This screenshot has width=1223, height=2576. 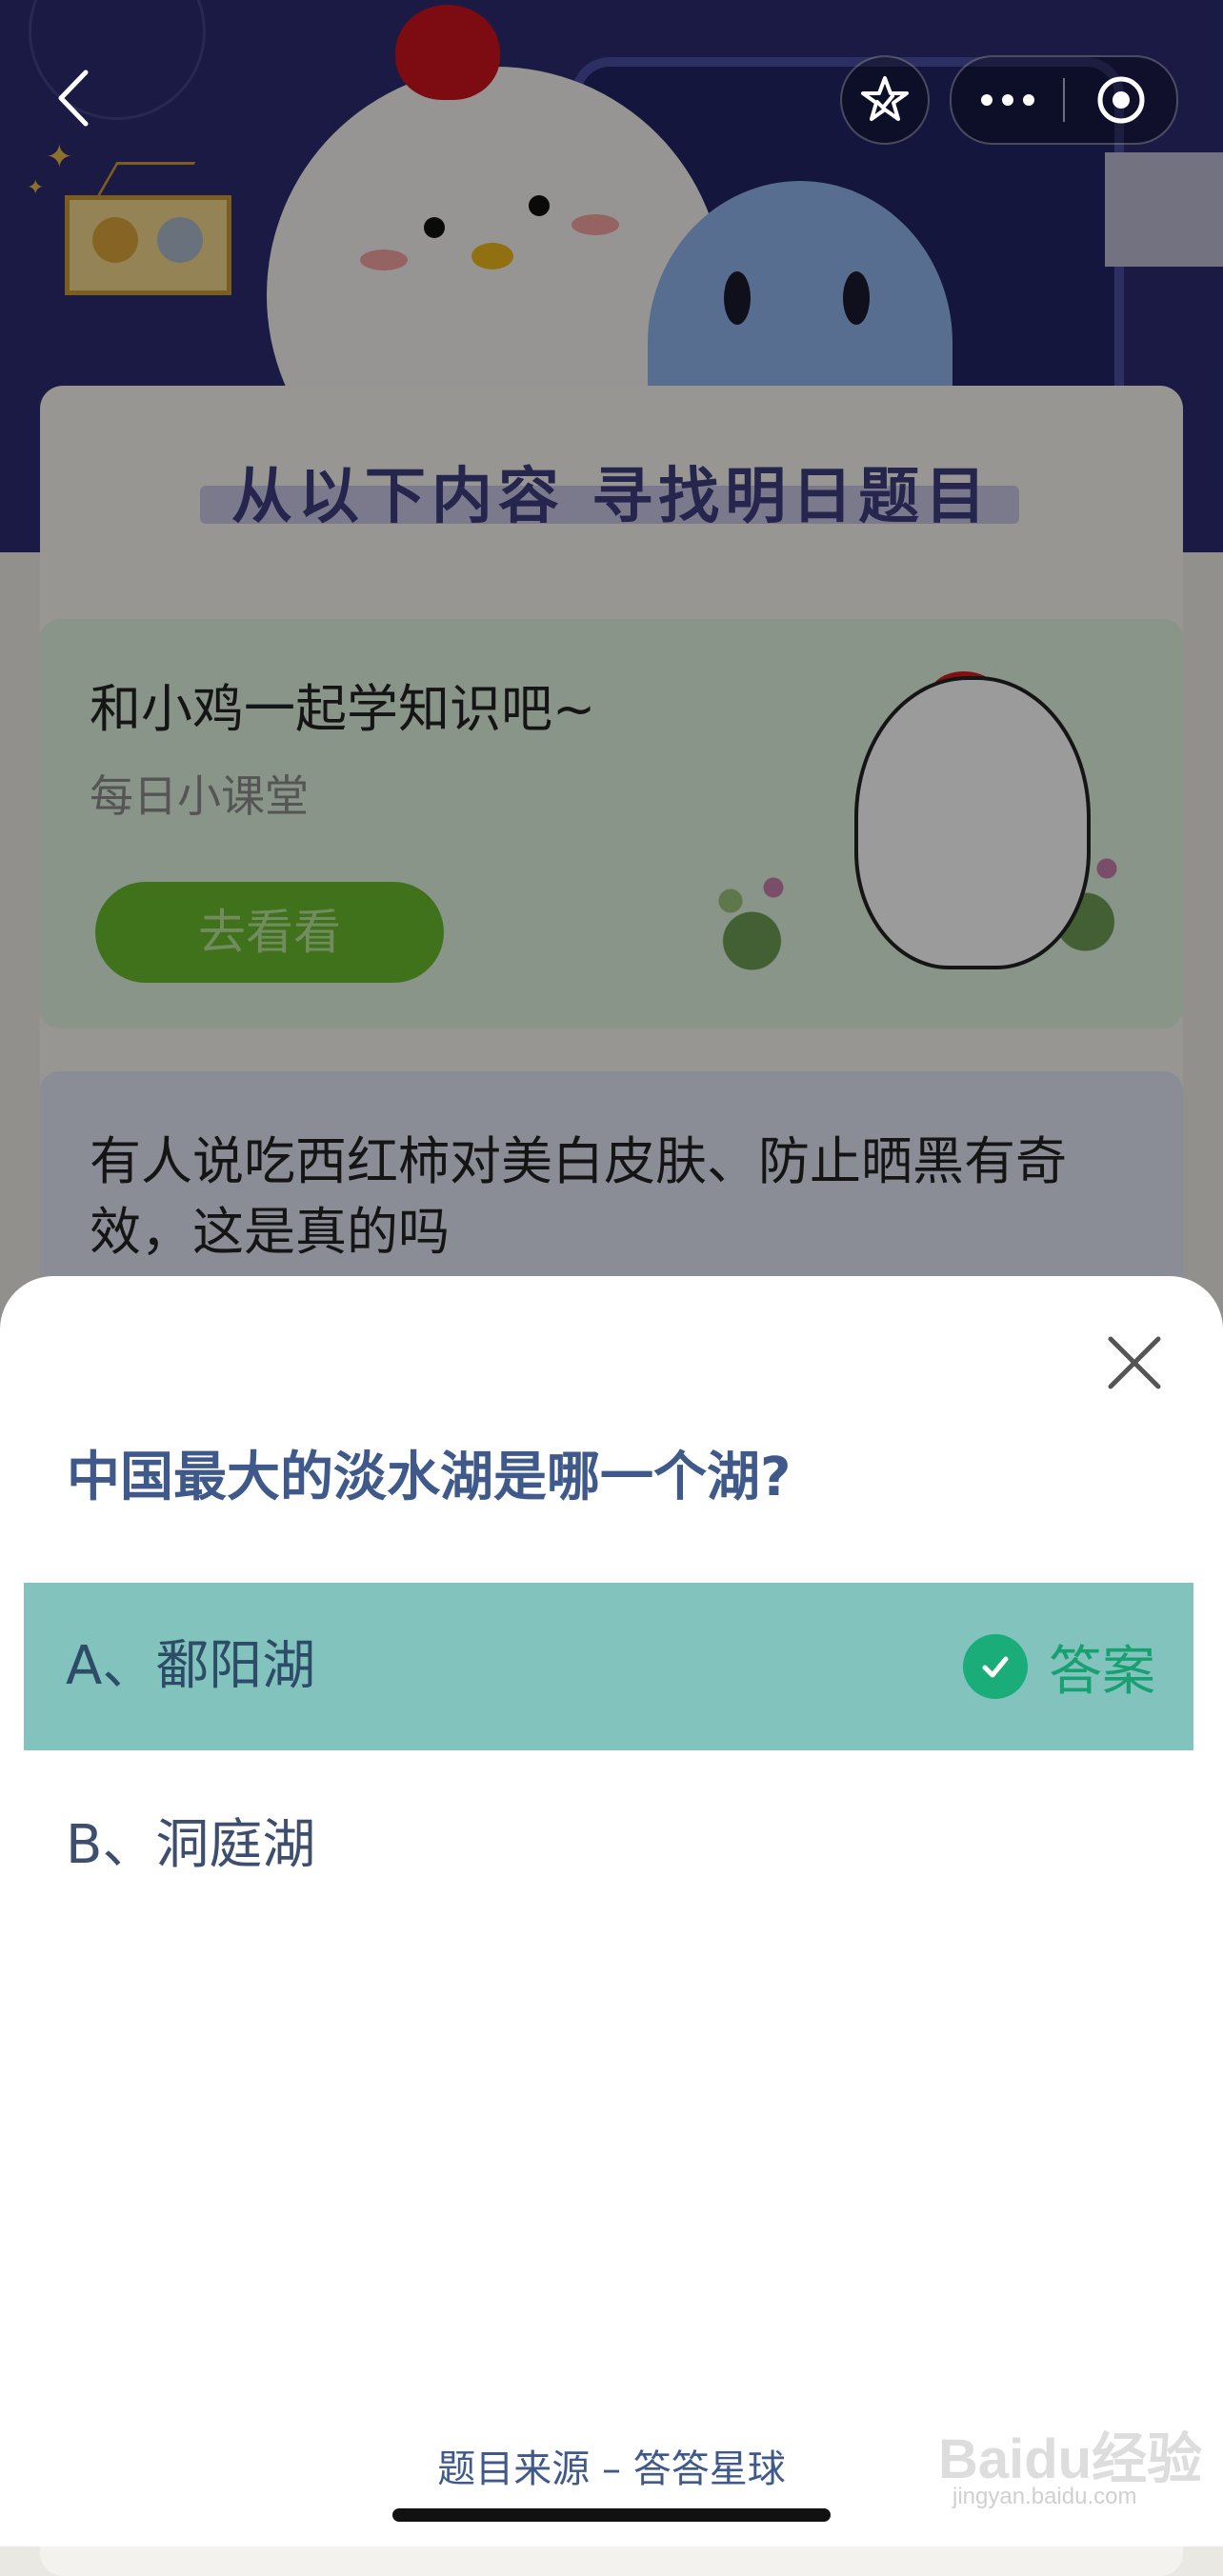 I want to click on favorite-button, so click(x=885, y=100).